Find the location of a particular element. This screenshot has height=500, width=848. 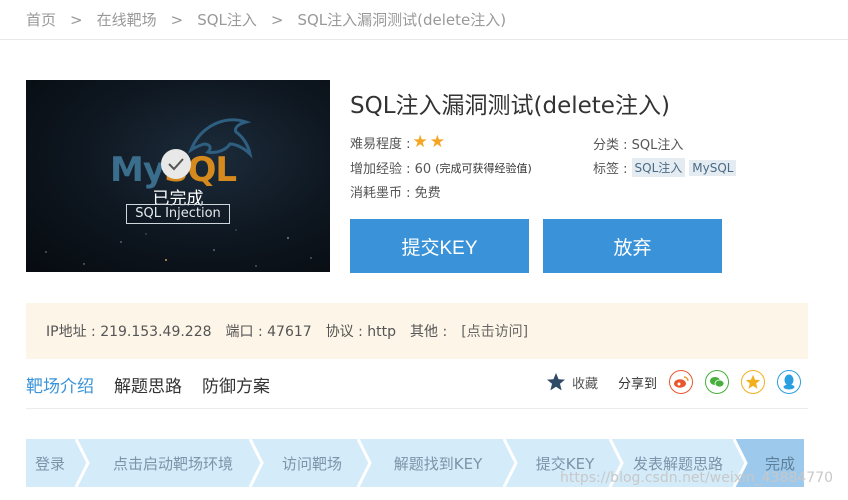

cost-row: 消耗墨币 : 免费 is located at coordinates (395, 191).